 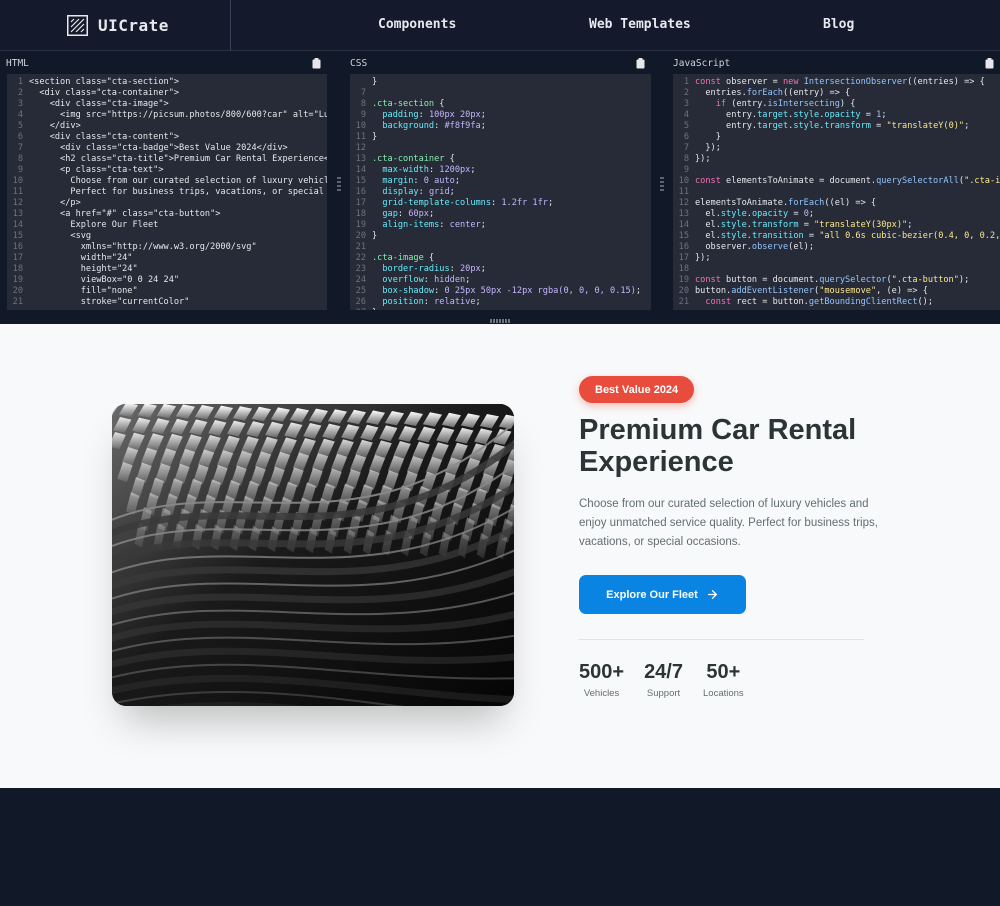 What do you see at coordinates (359, 63) in the screenshot?
I see `css-panel-title: CSS` at bounding box center [359, 63].